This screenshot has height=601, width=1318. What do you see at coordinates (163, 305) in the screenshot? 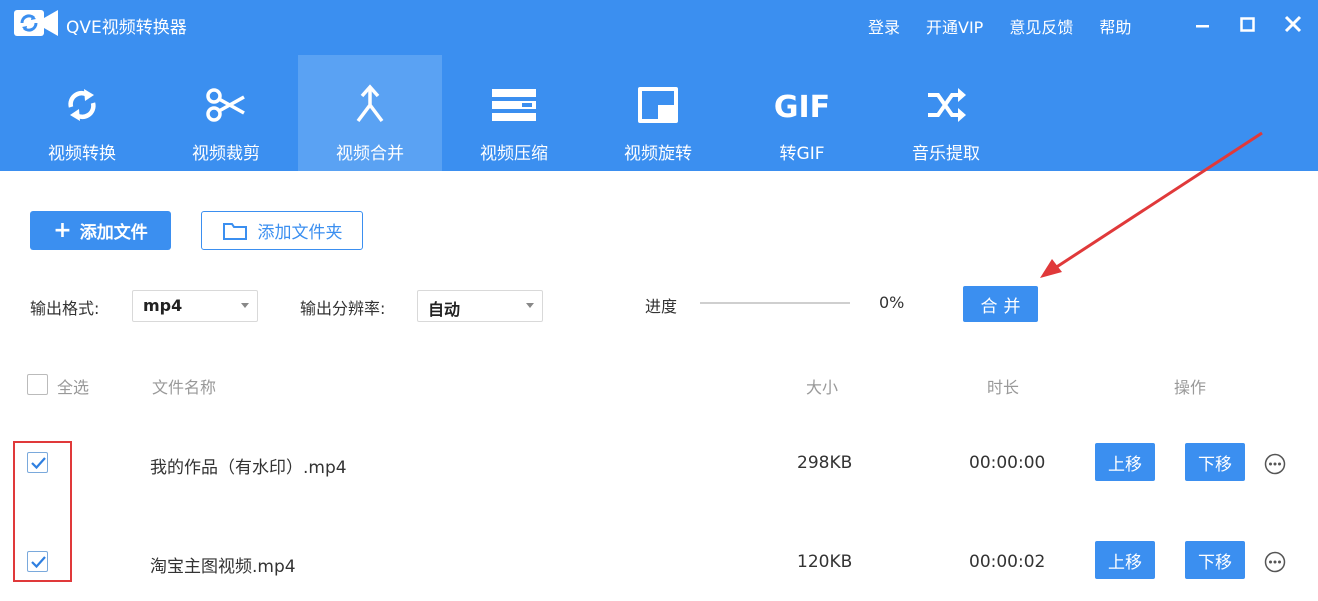
I see `output-format-value: mp4` at bounding box center [163, 305].